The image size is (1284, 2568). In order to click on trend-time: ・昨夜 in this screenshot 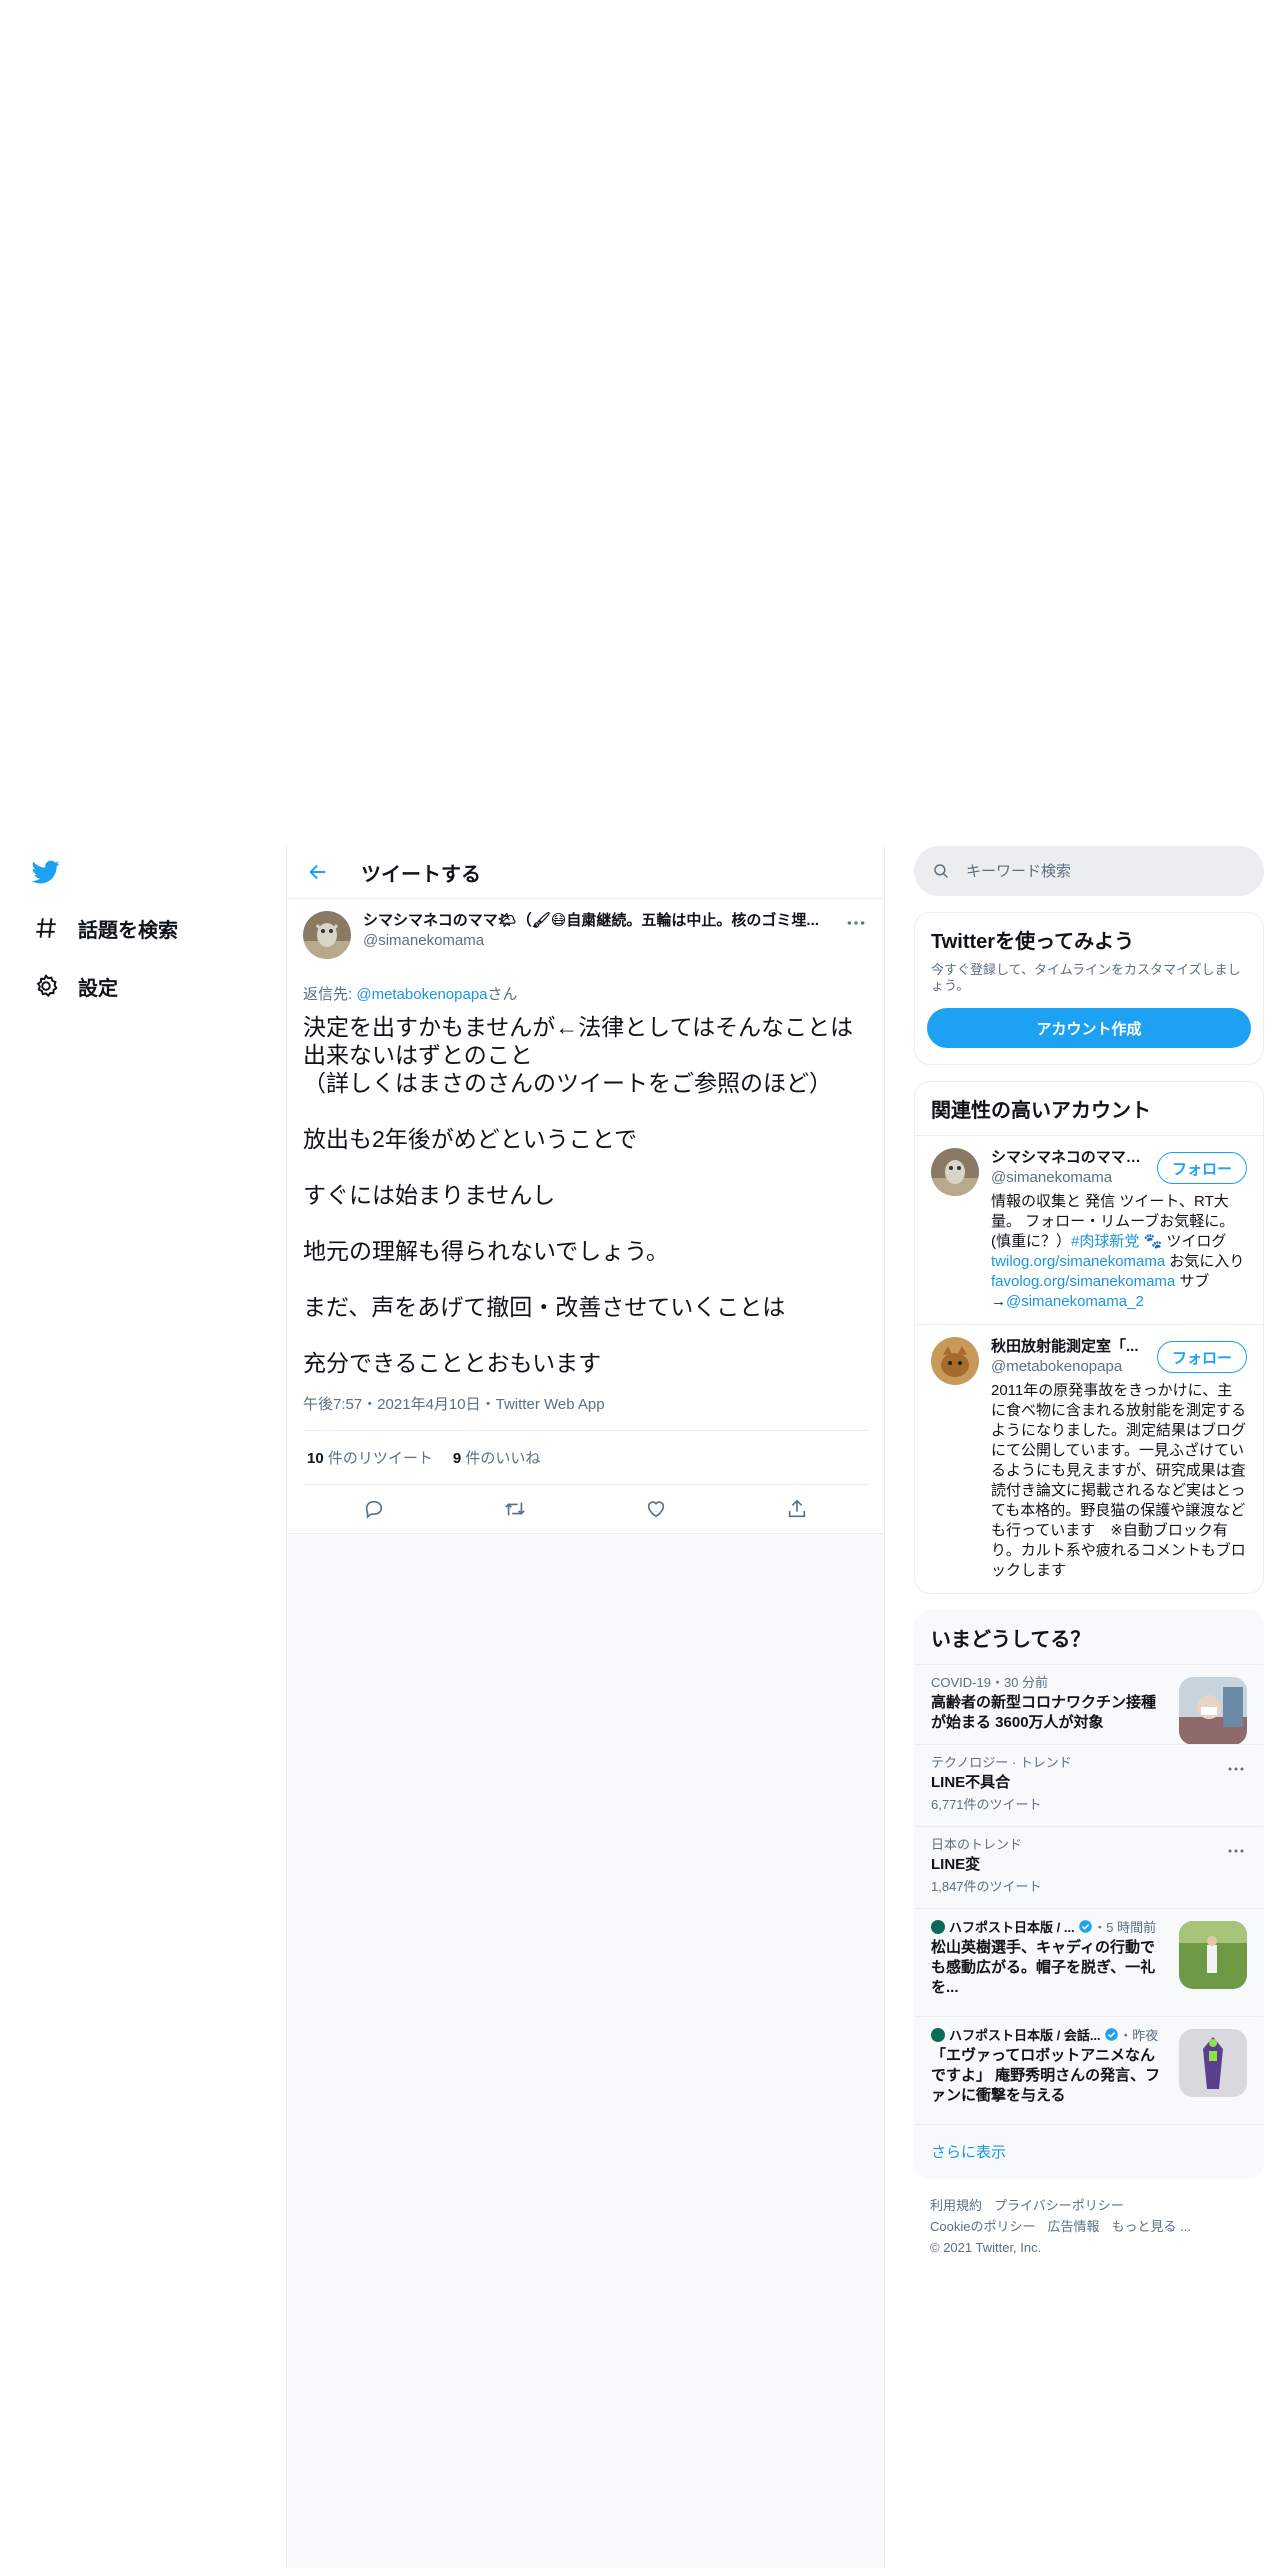, I will do `click(1139, 2035)`.